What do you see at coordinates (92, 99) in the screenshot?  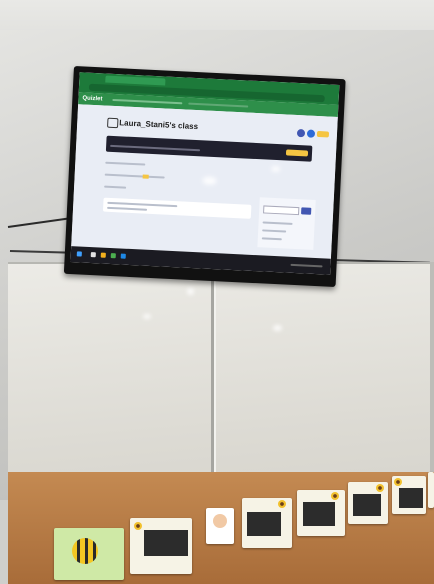 I see `app-logo: Quizlet` at bounding box center [92, 99].